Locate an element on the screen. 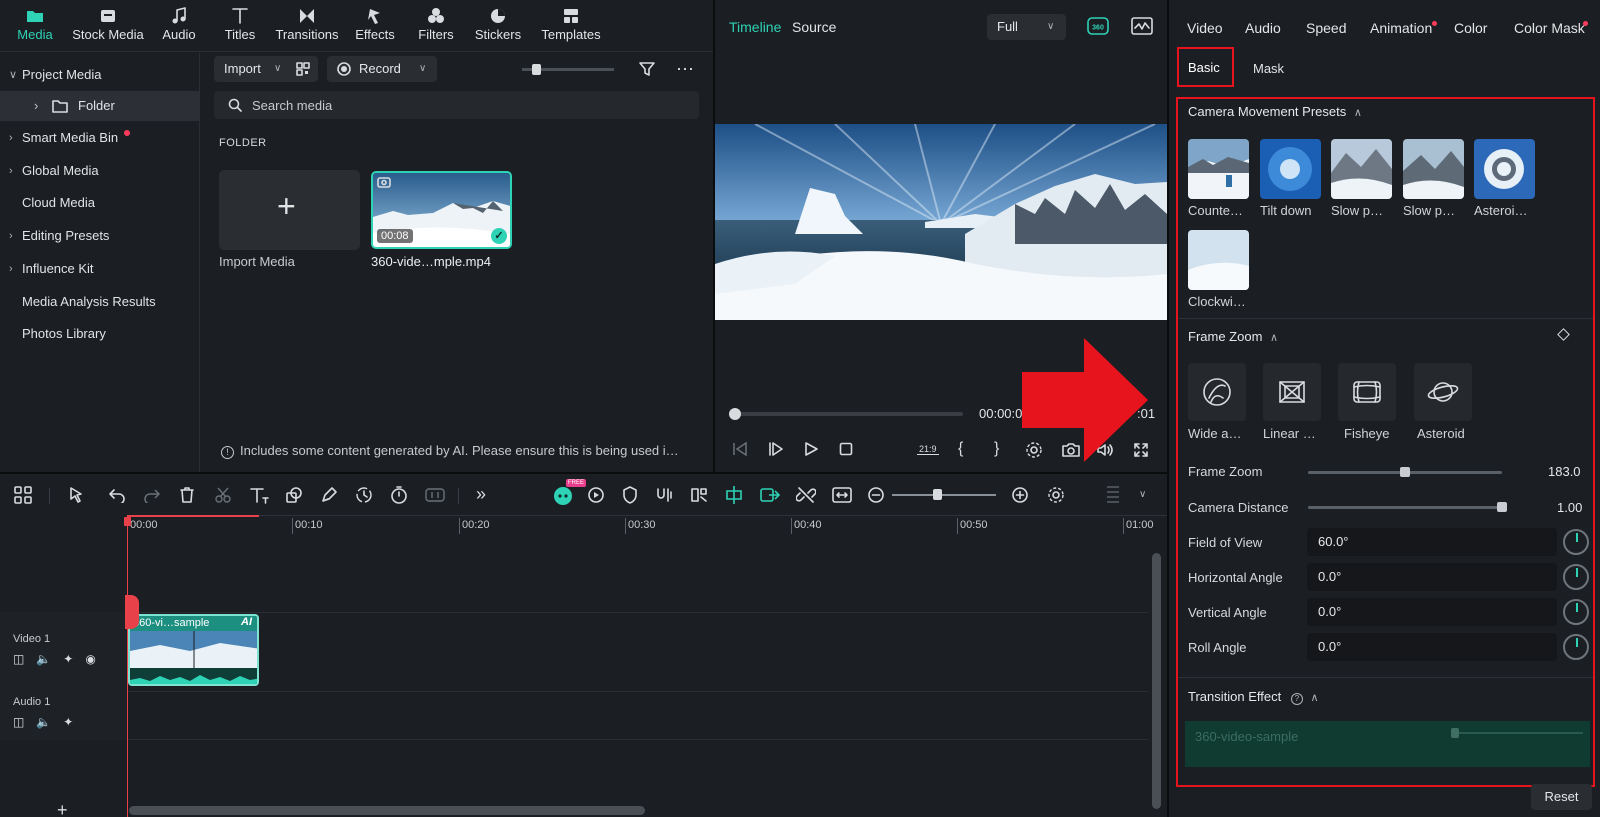  vertical-angle-dial is located at coordinates (1576, 612).